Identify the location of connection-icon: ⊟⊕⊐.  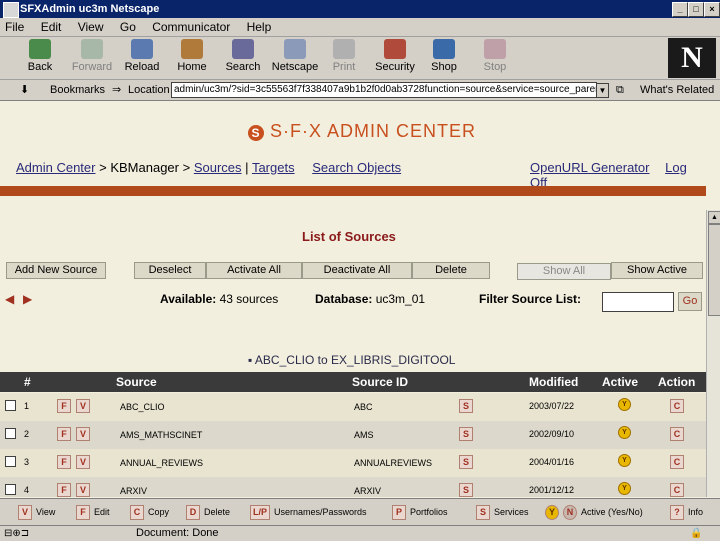
(17, 533).